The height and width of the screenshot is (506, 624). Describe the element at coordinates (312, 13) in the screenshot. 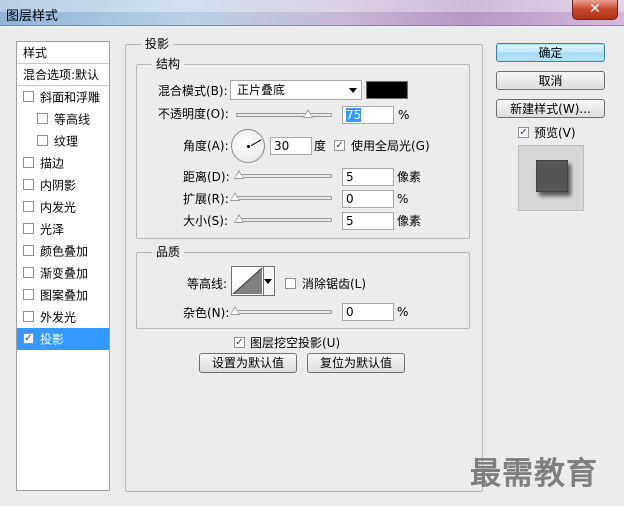

I see `window-titlebar` at that location.